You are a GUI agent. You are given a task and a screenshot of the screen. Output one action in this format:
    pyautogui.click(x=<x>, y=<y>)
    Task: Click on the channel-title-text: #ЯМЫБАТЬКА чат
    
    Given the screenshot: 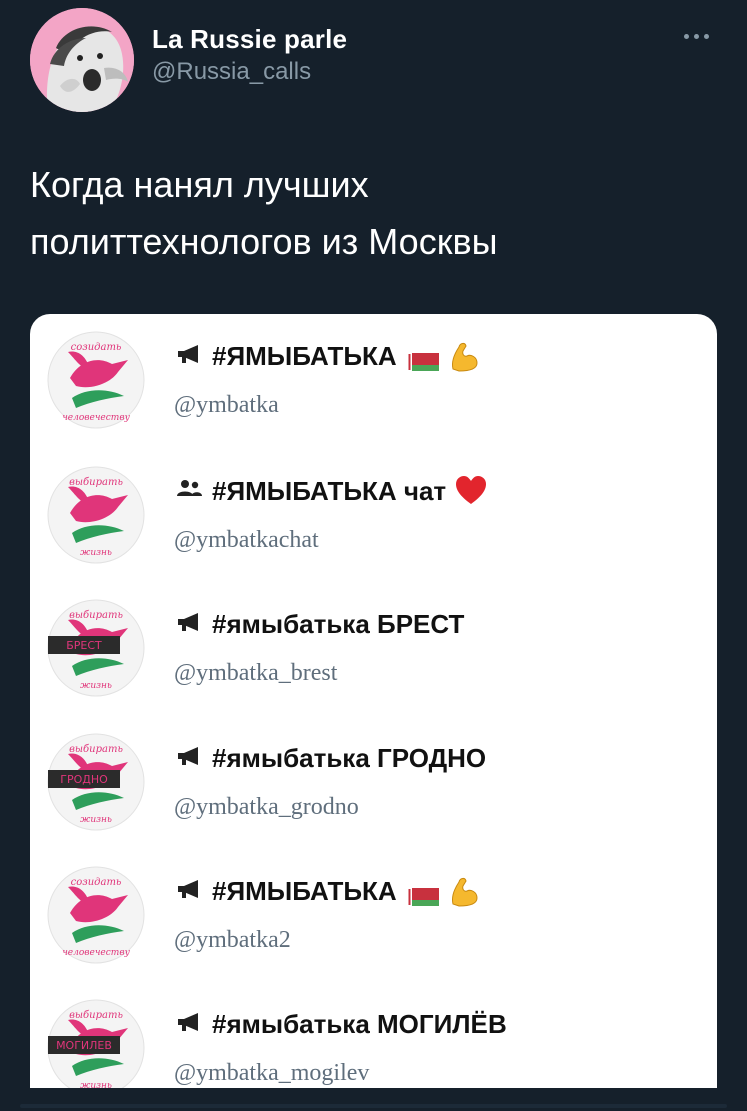 What is the action you would take?
    pyautogui.click(x=329, y=490)
    